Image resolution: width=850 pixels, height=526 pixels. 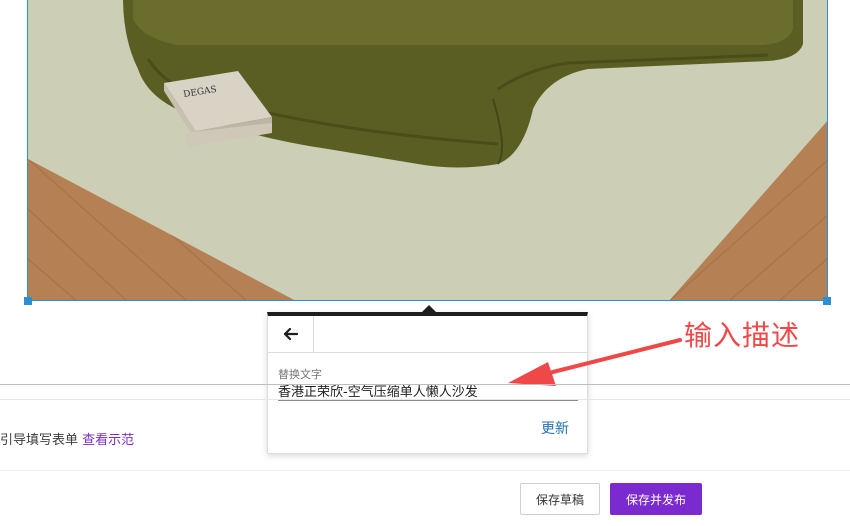 What do you see at coordinates (560, 499) in the screenshot?
I see `save-draft-button: 保存草稿` at bounding box center [560, 499].